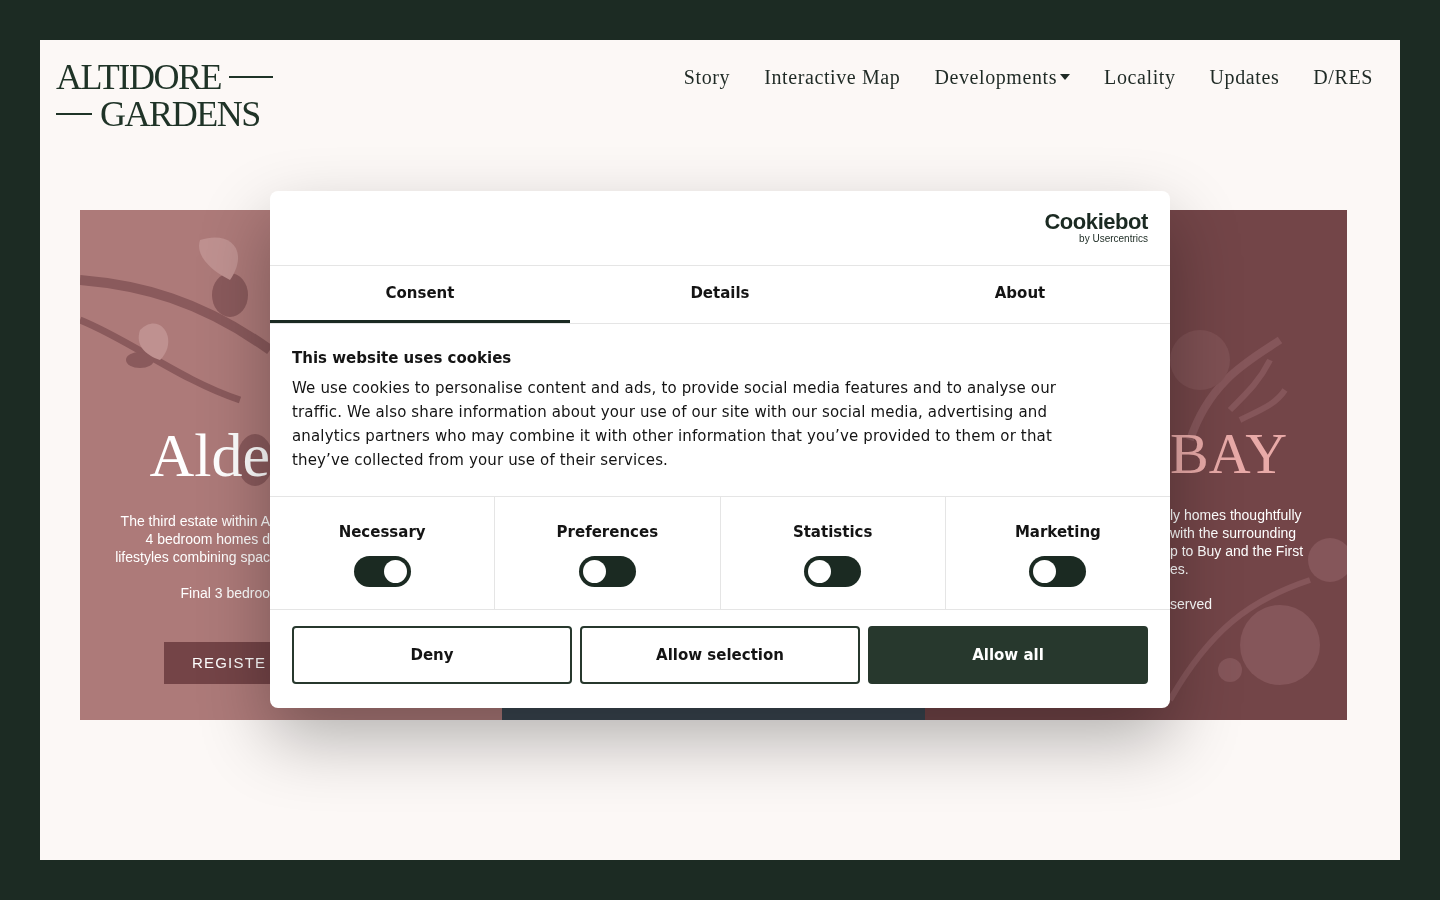 The width and height of the screenshot is (1440, 900). What do you see at coordinates (1002, 77) in the screenshot?
I see `nav-link: Developments` at bounding box center [1002, 77].